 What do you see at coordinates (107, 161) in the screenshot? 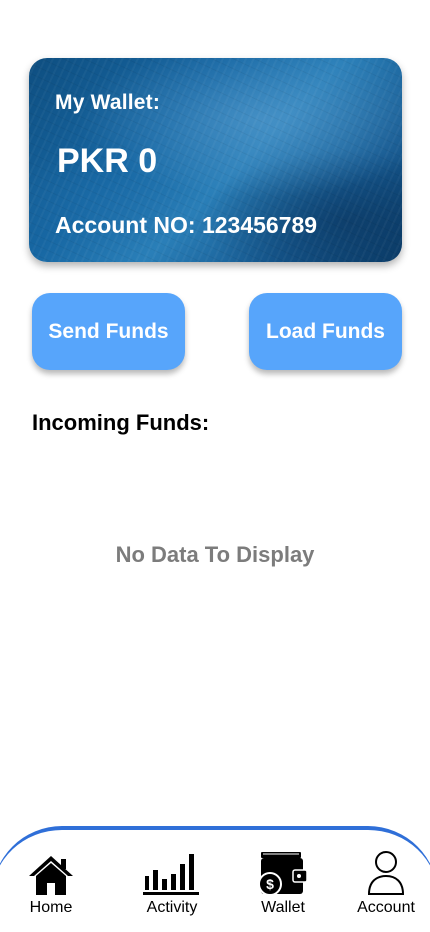
I see `wallet-balance: PKR 0` at bounding box center [107, 161].